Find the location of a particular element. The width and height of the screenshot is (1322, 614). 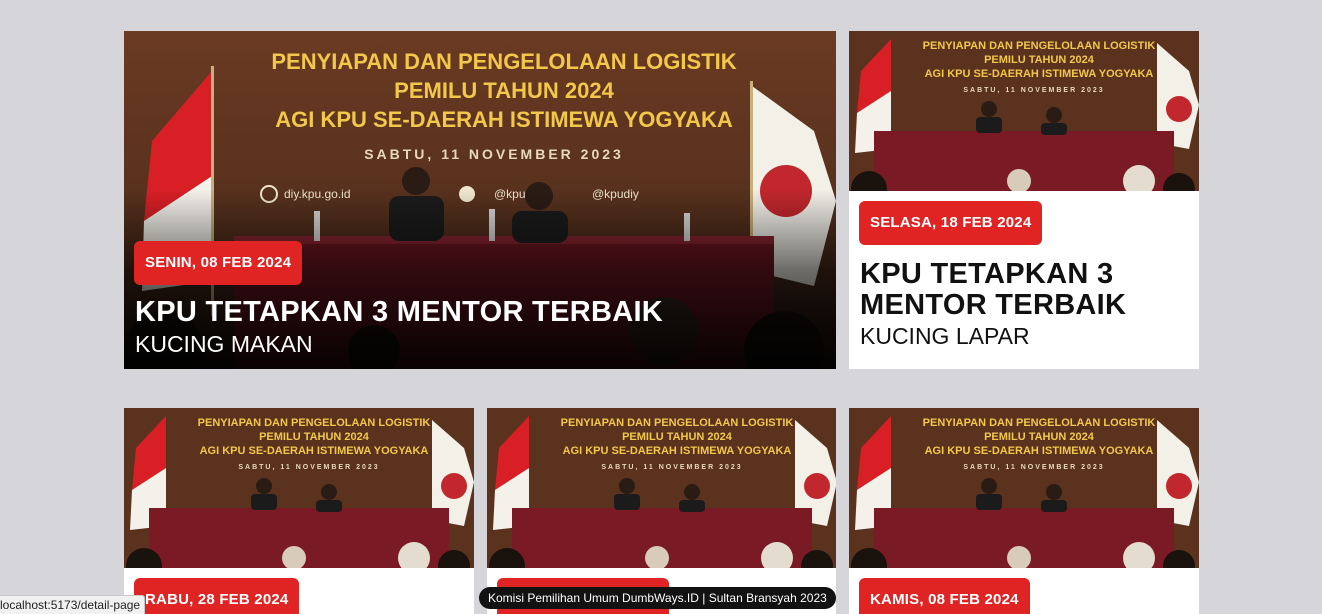

status-bar-url: localhost:5173/detail-page is located at coordinates (73, 604).